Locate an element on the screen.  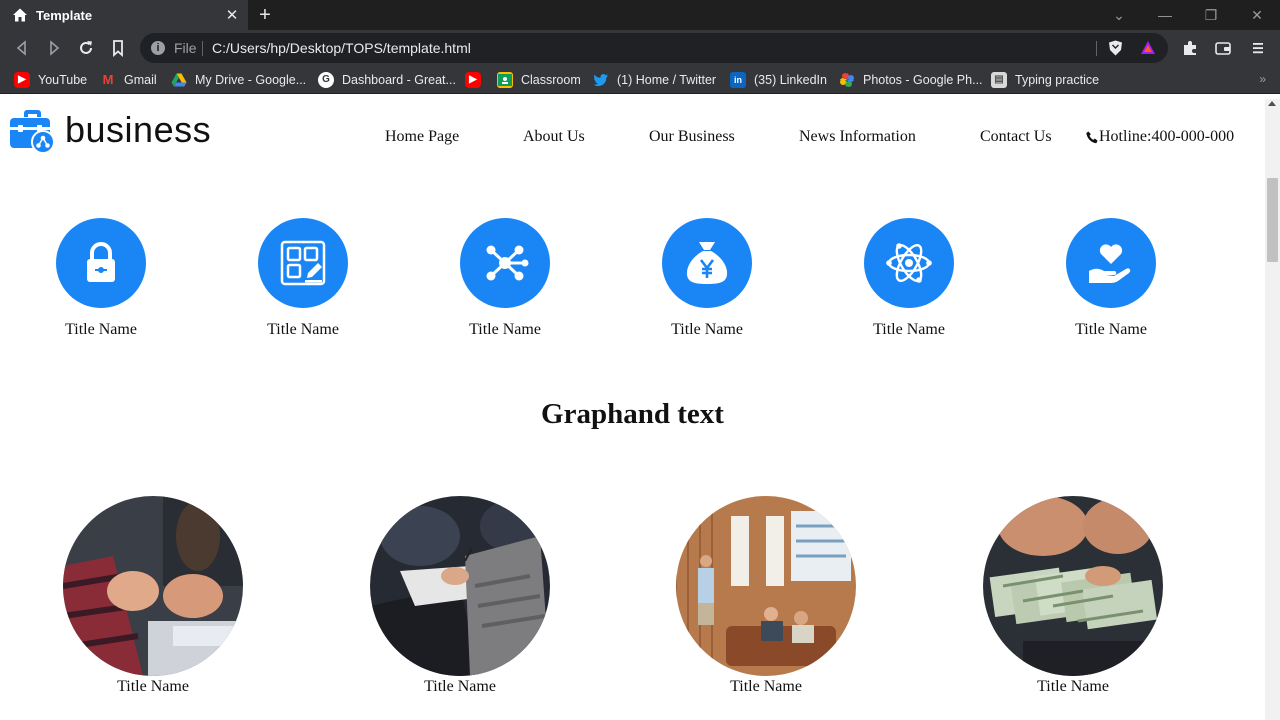
classroom-icon is located at coordinates (505, 80).